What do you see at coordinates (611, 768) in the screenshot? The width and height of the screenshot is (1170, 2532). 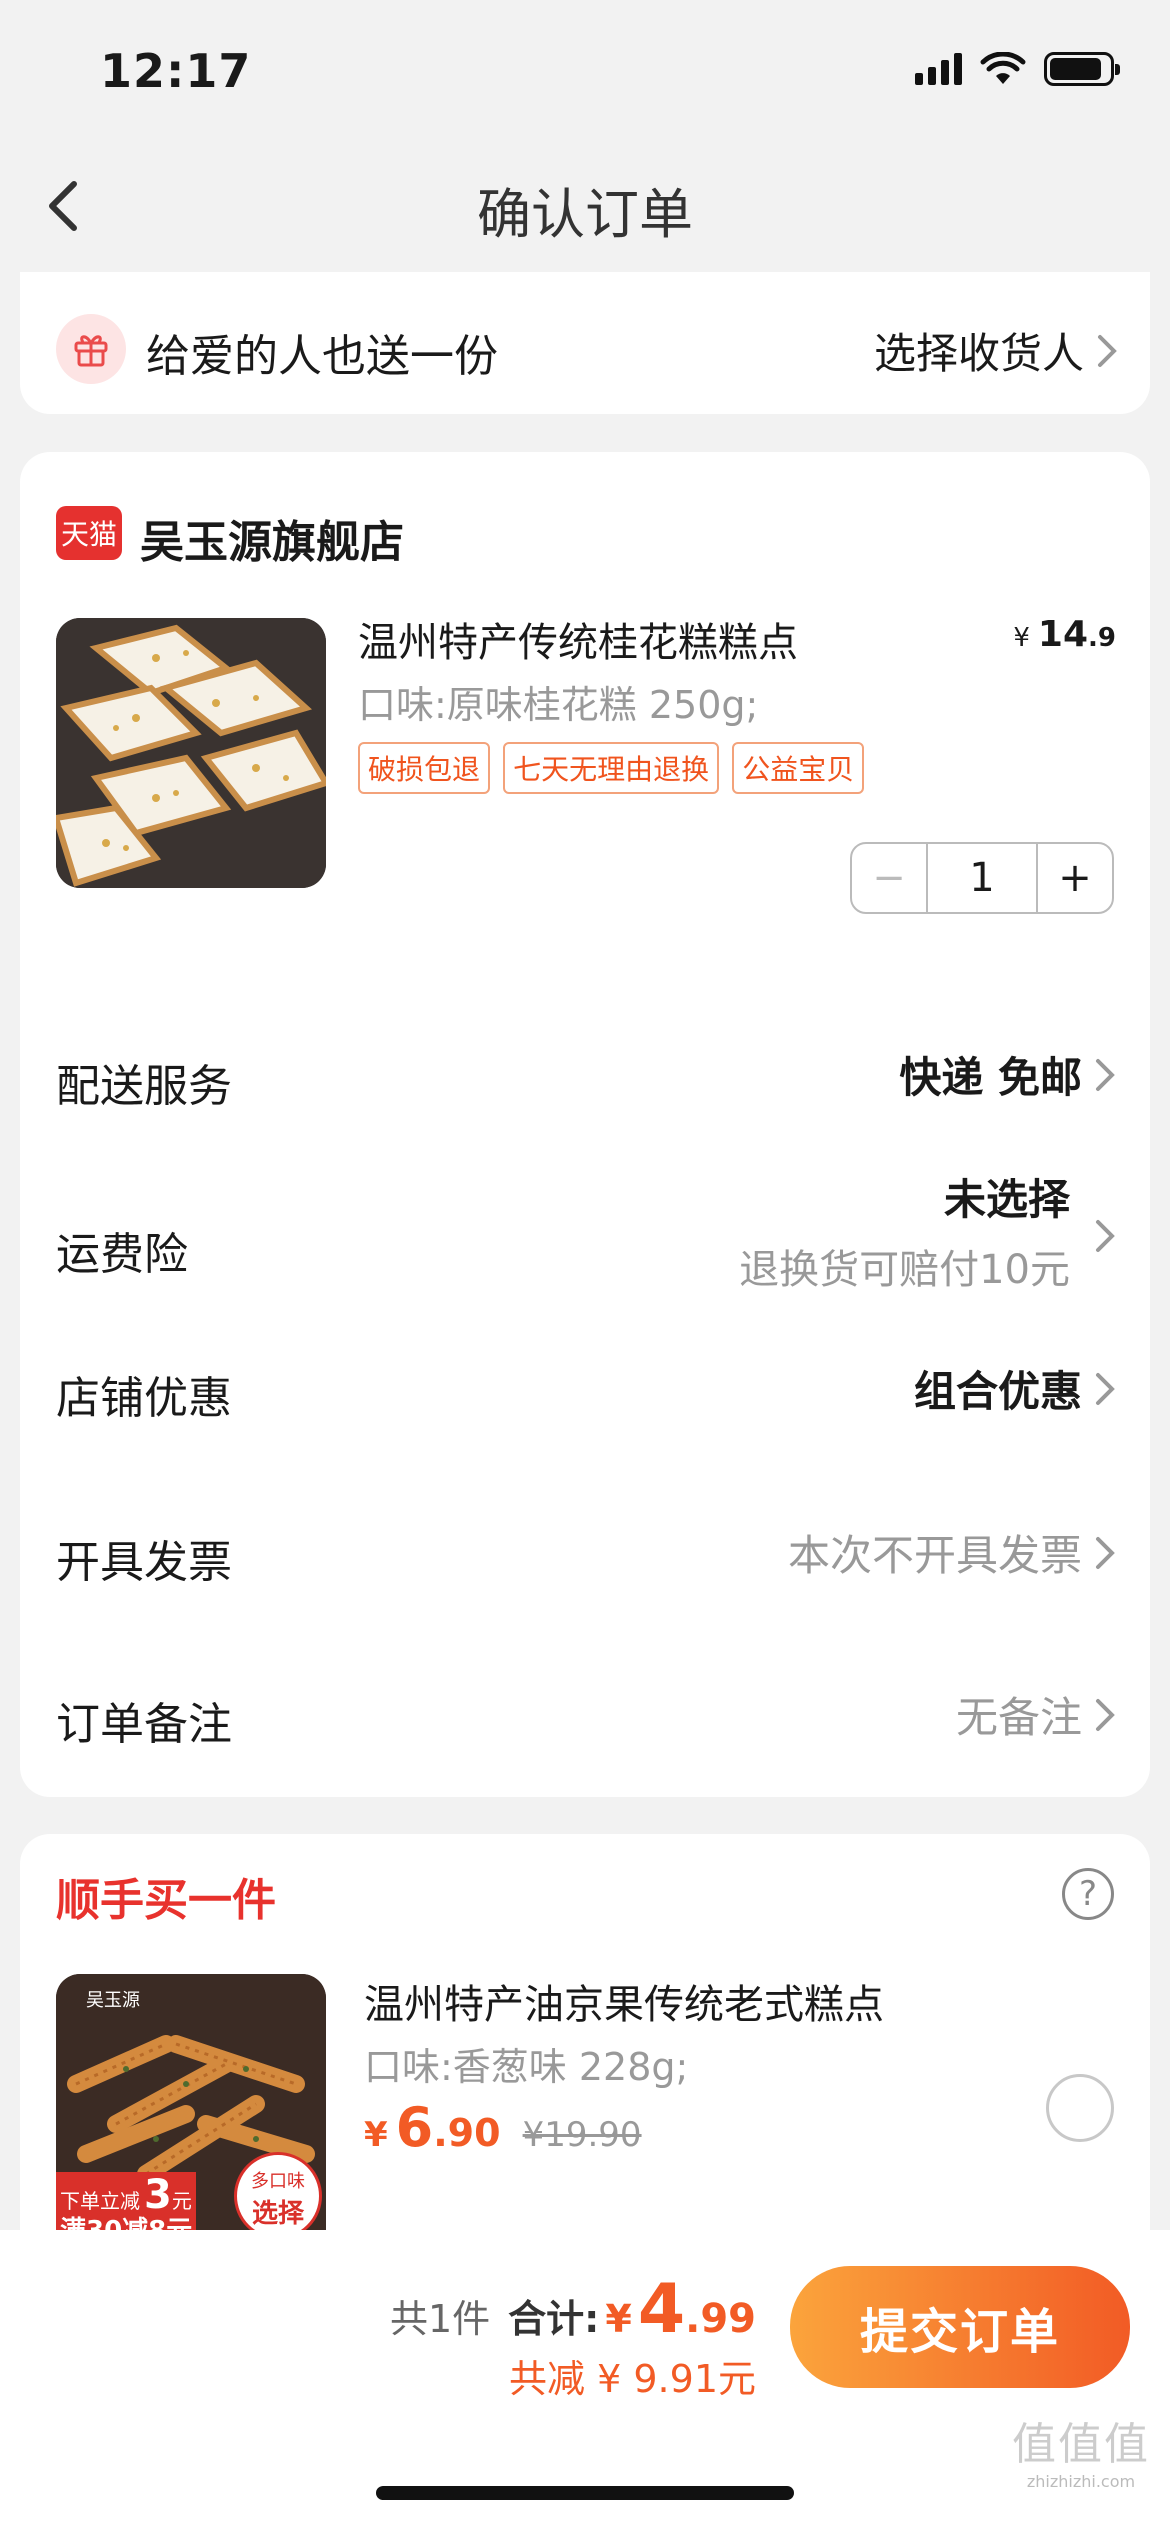 I see `tag-seven-day-return: 七天无理由退换` at bounding box center [611, 768].